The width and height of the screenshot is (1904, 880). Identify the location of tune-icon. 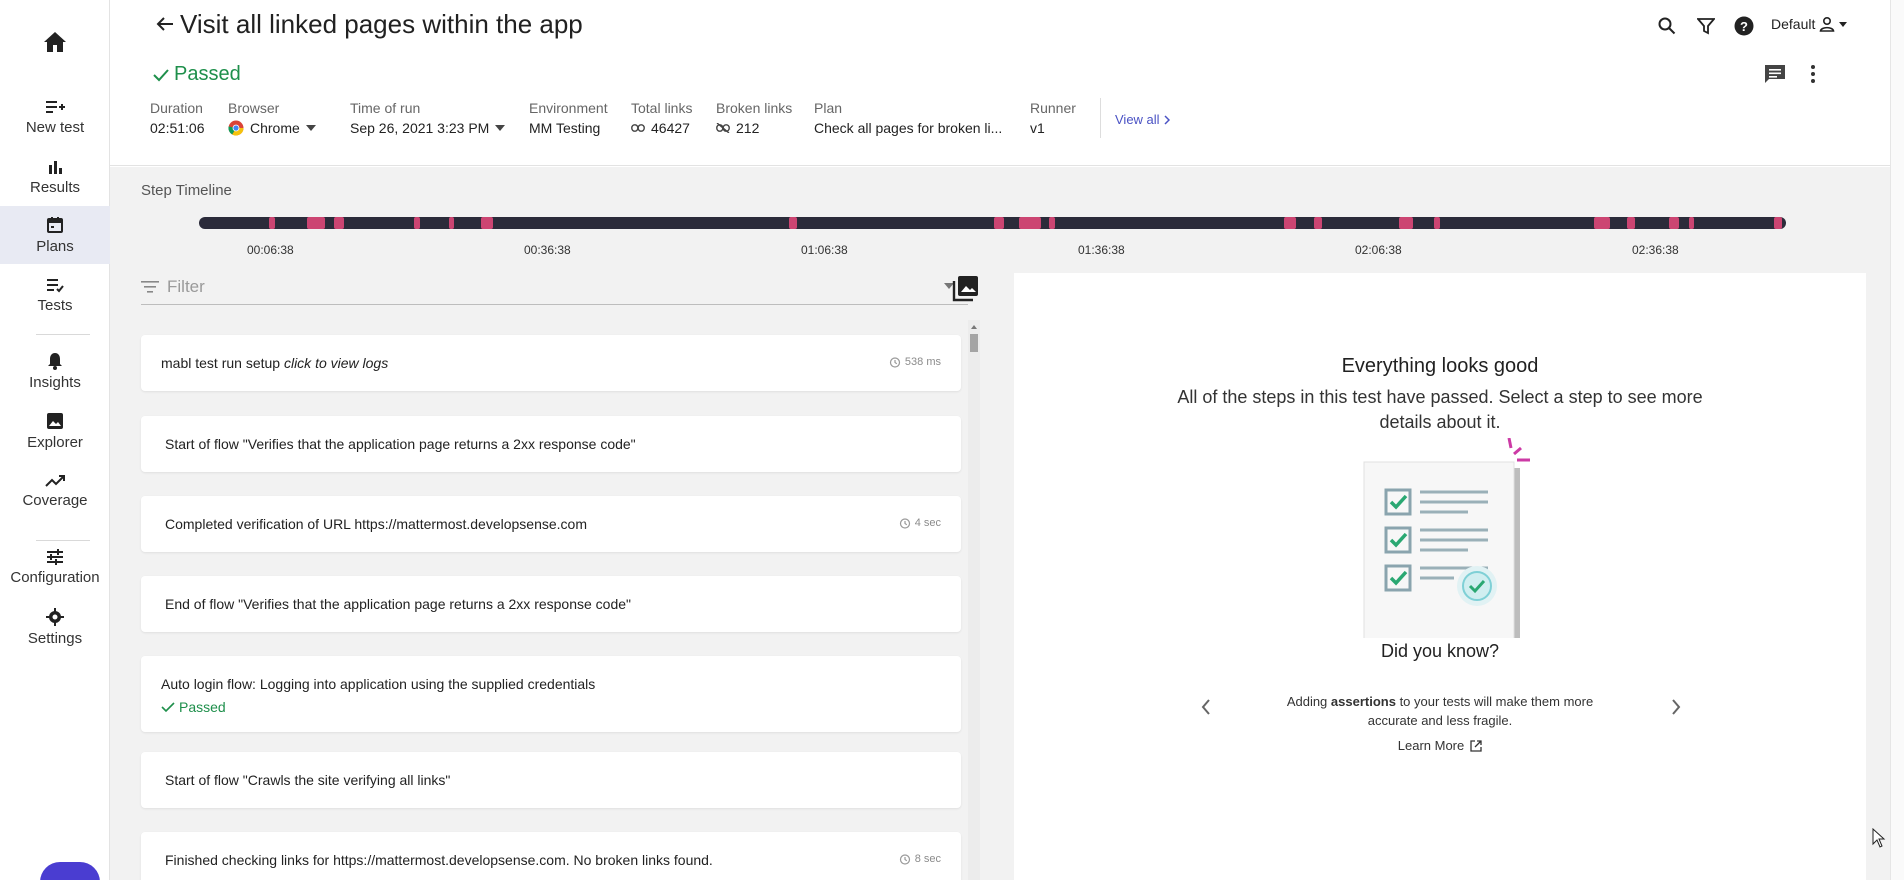
(55, 556).